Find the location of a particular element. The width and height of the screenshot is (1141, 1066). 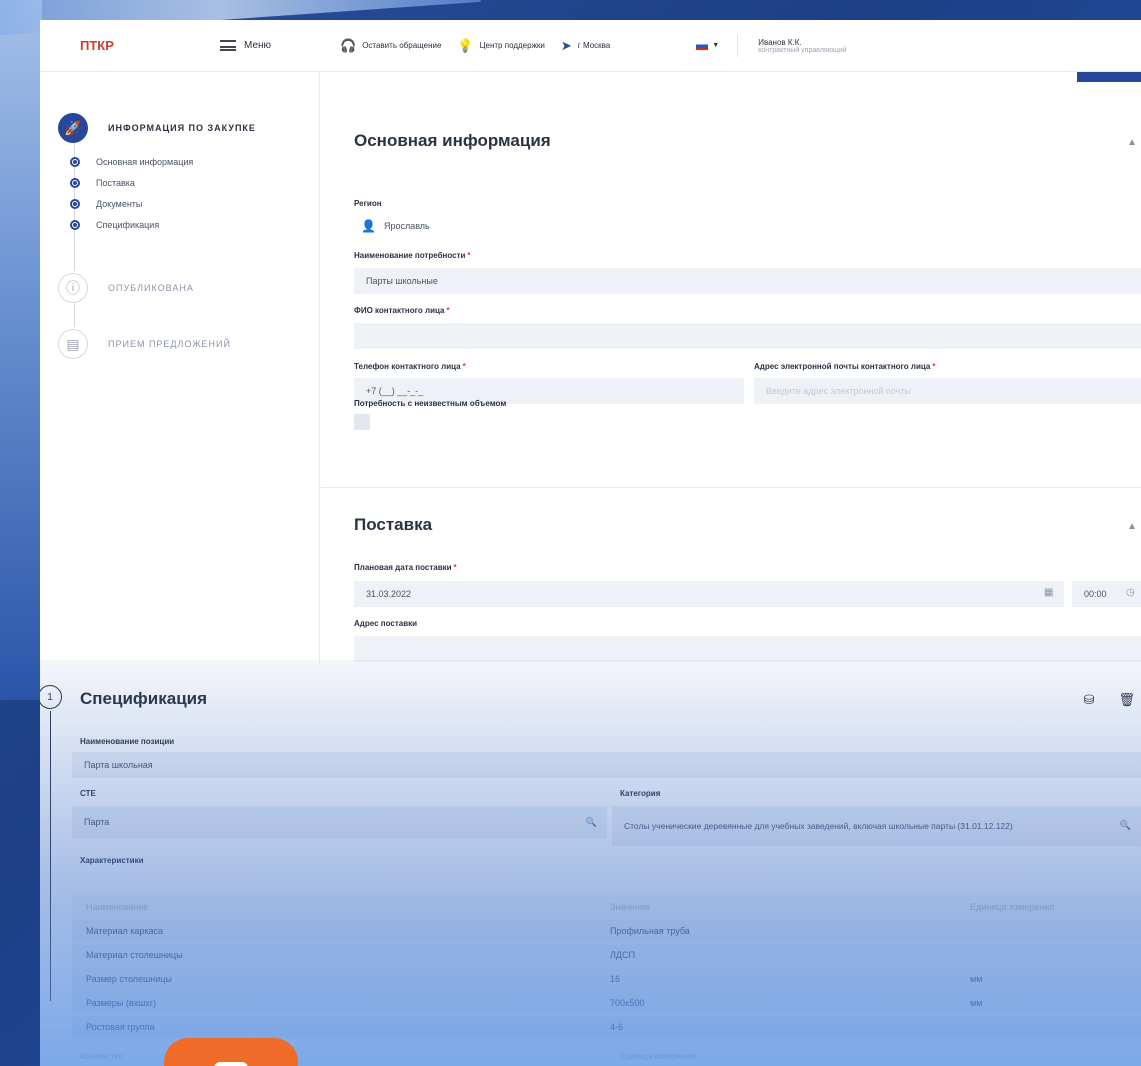

need-name-field: Парты школьные is located at coordinates (747, 281).